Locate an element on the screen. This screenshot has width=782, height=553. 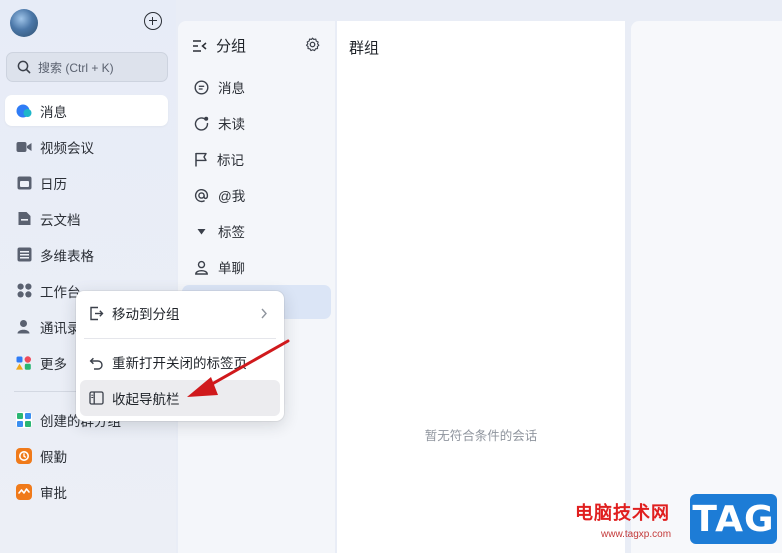
conversation-list-title: 群组 is located at coordinates (364, 48).